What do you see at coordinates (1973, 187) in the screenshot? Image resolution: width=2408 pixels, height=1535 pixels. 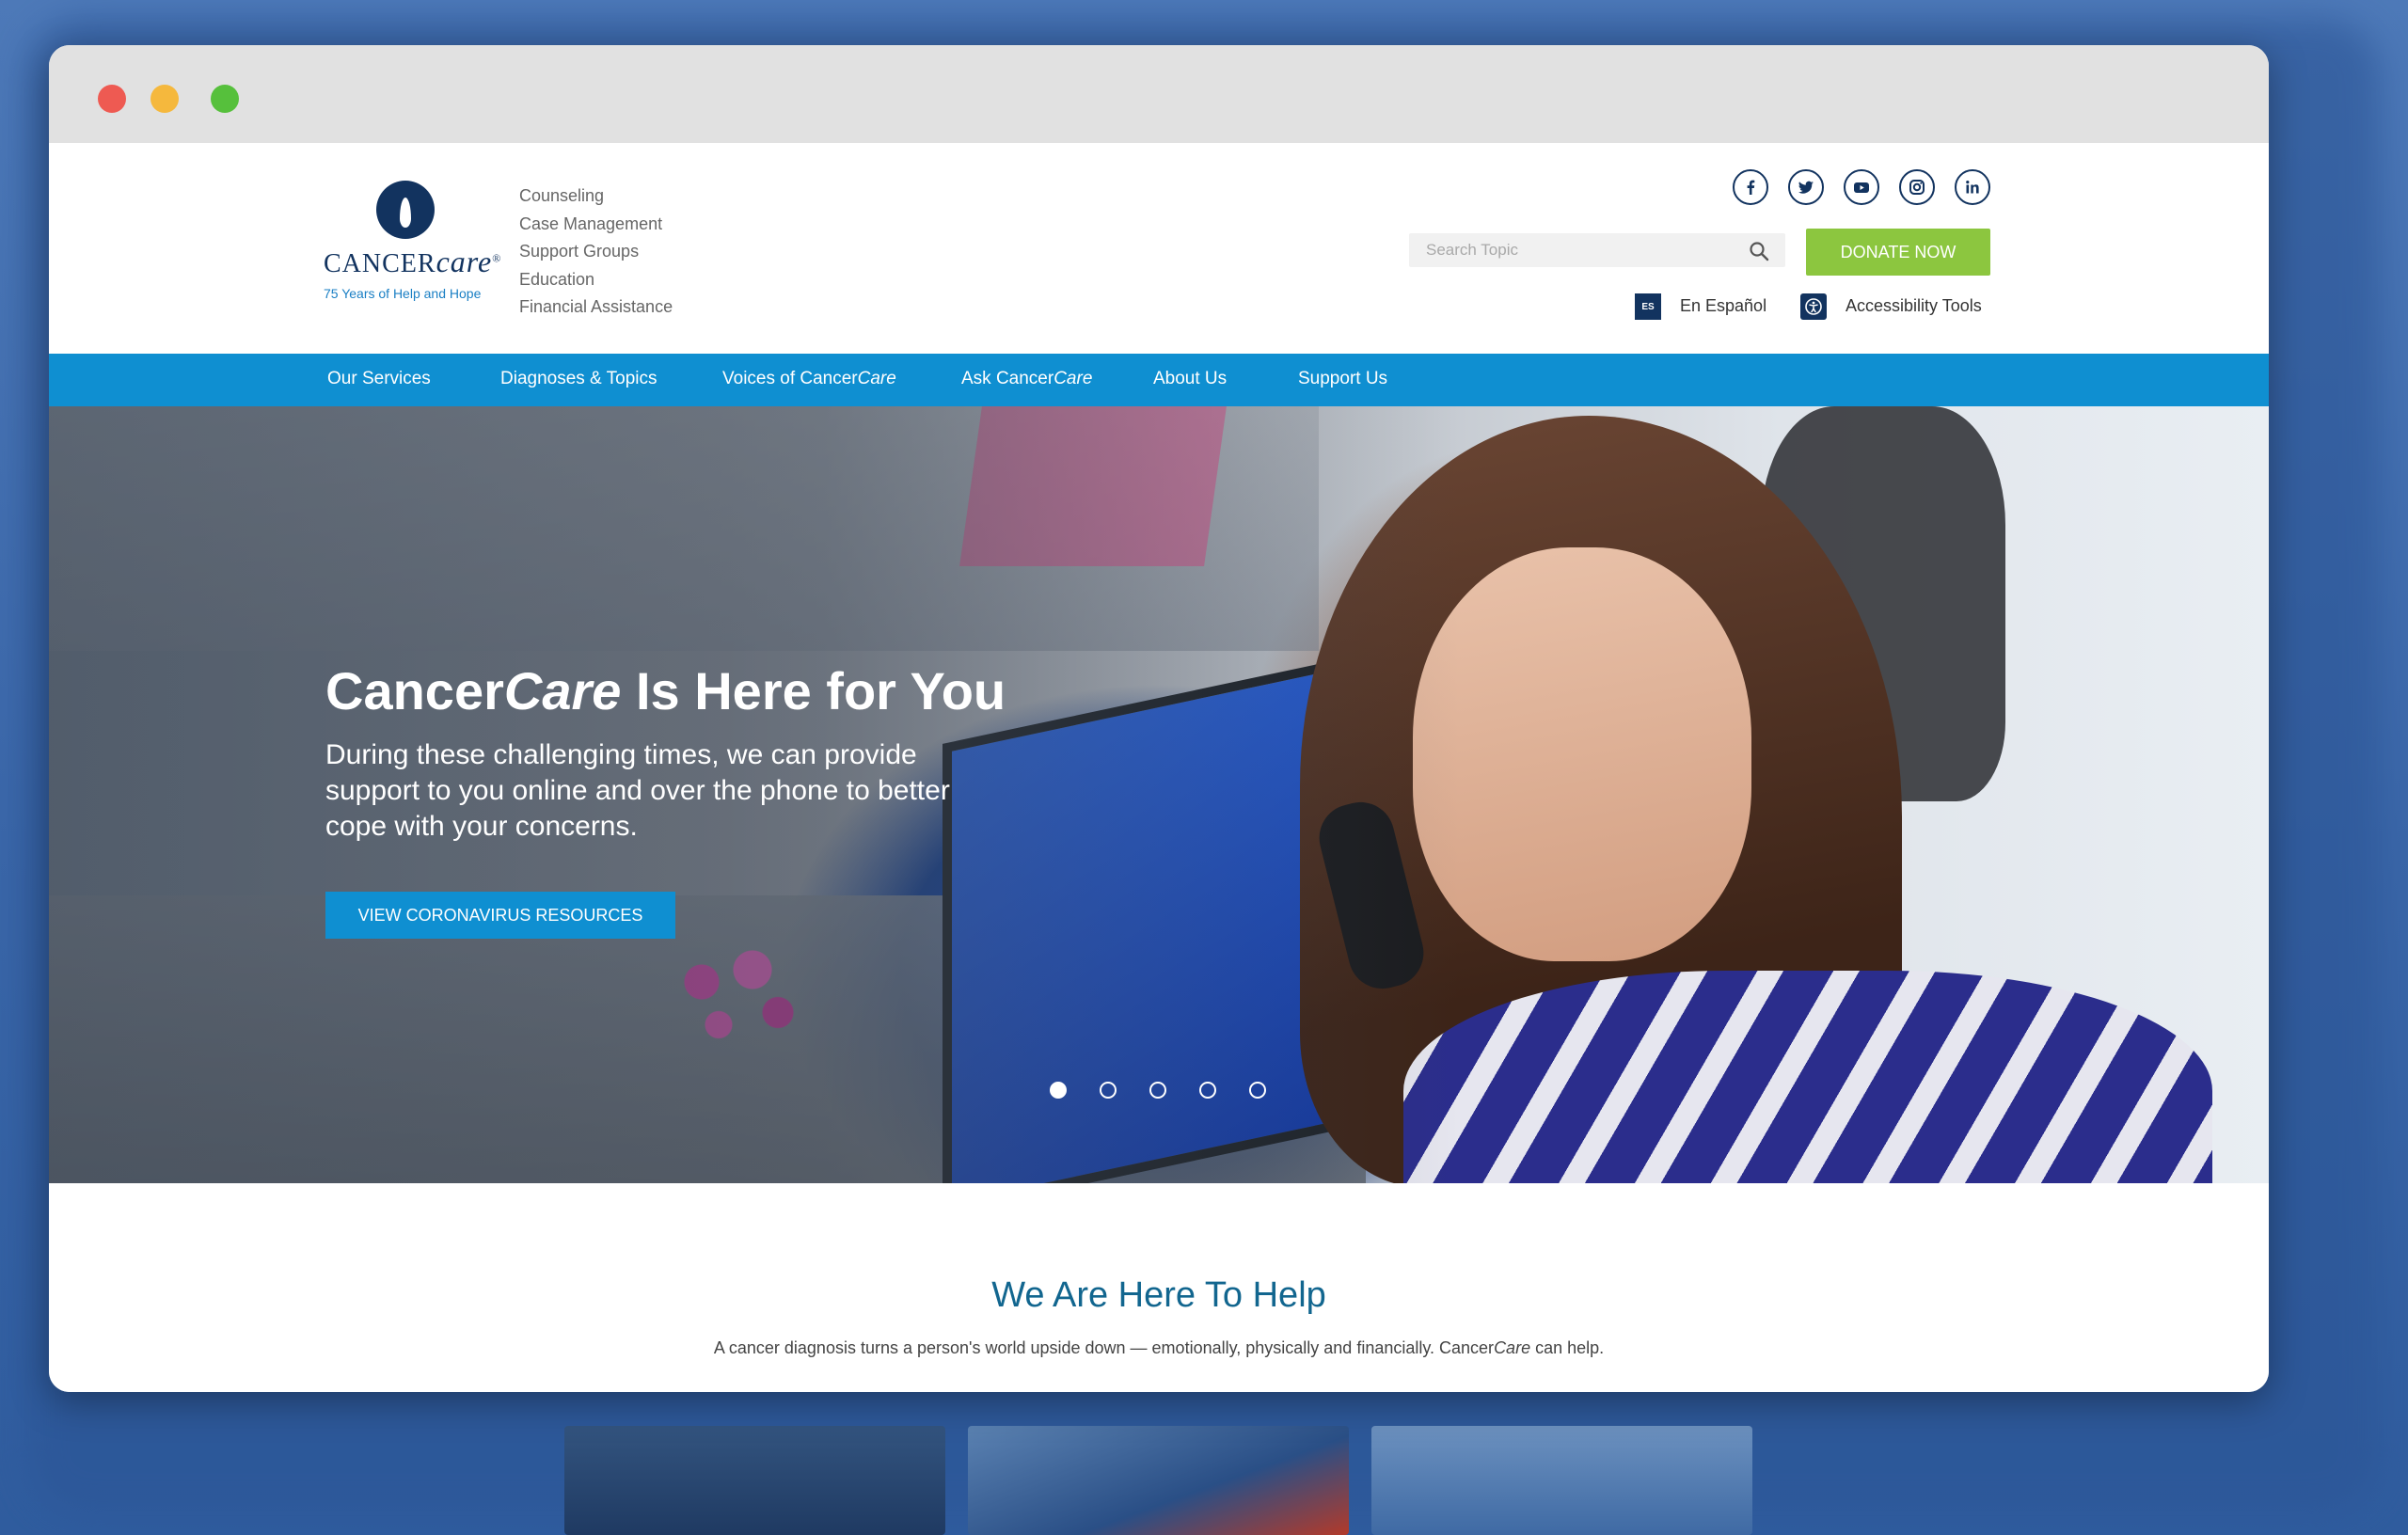 I see `linkedin-icon` at bounding box center [1973, 187].